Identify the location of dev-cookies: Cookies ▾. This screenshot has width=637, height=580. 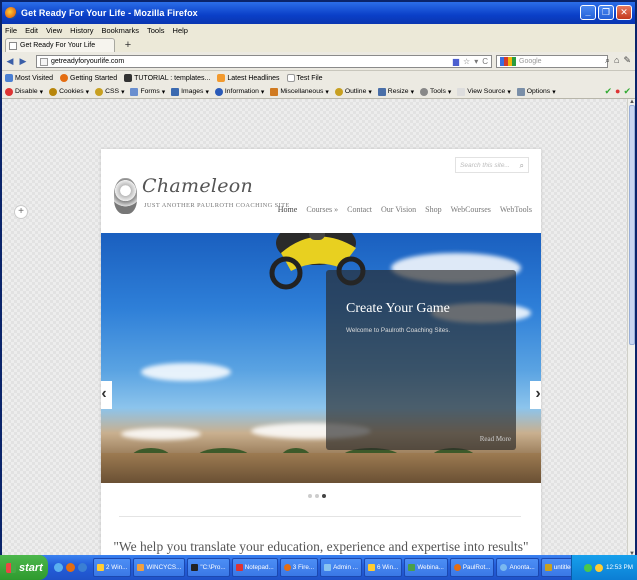
(69, 91).